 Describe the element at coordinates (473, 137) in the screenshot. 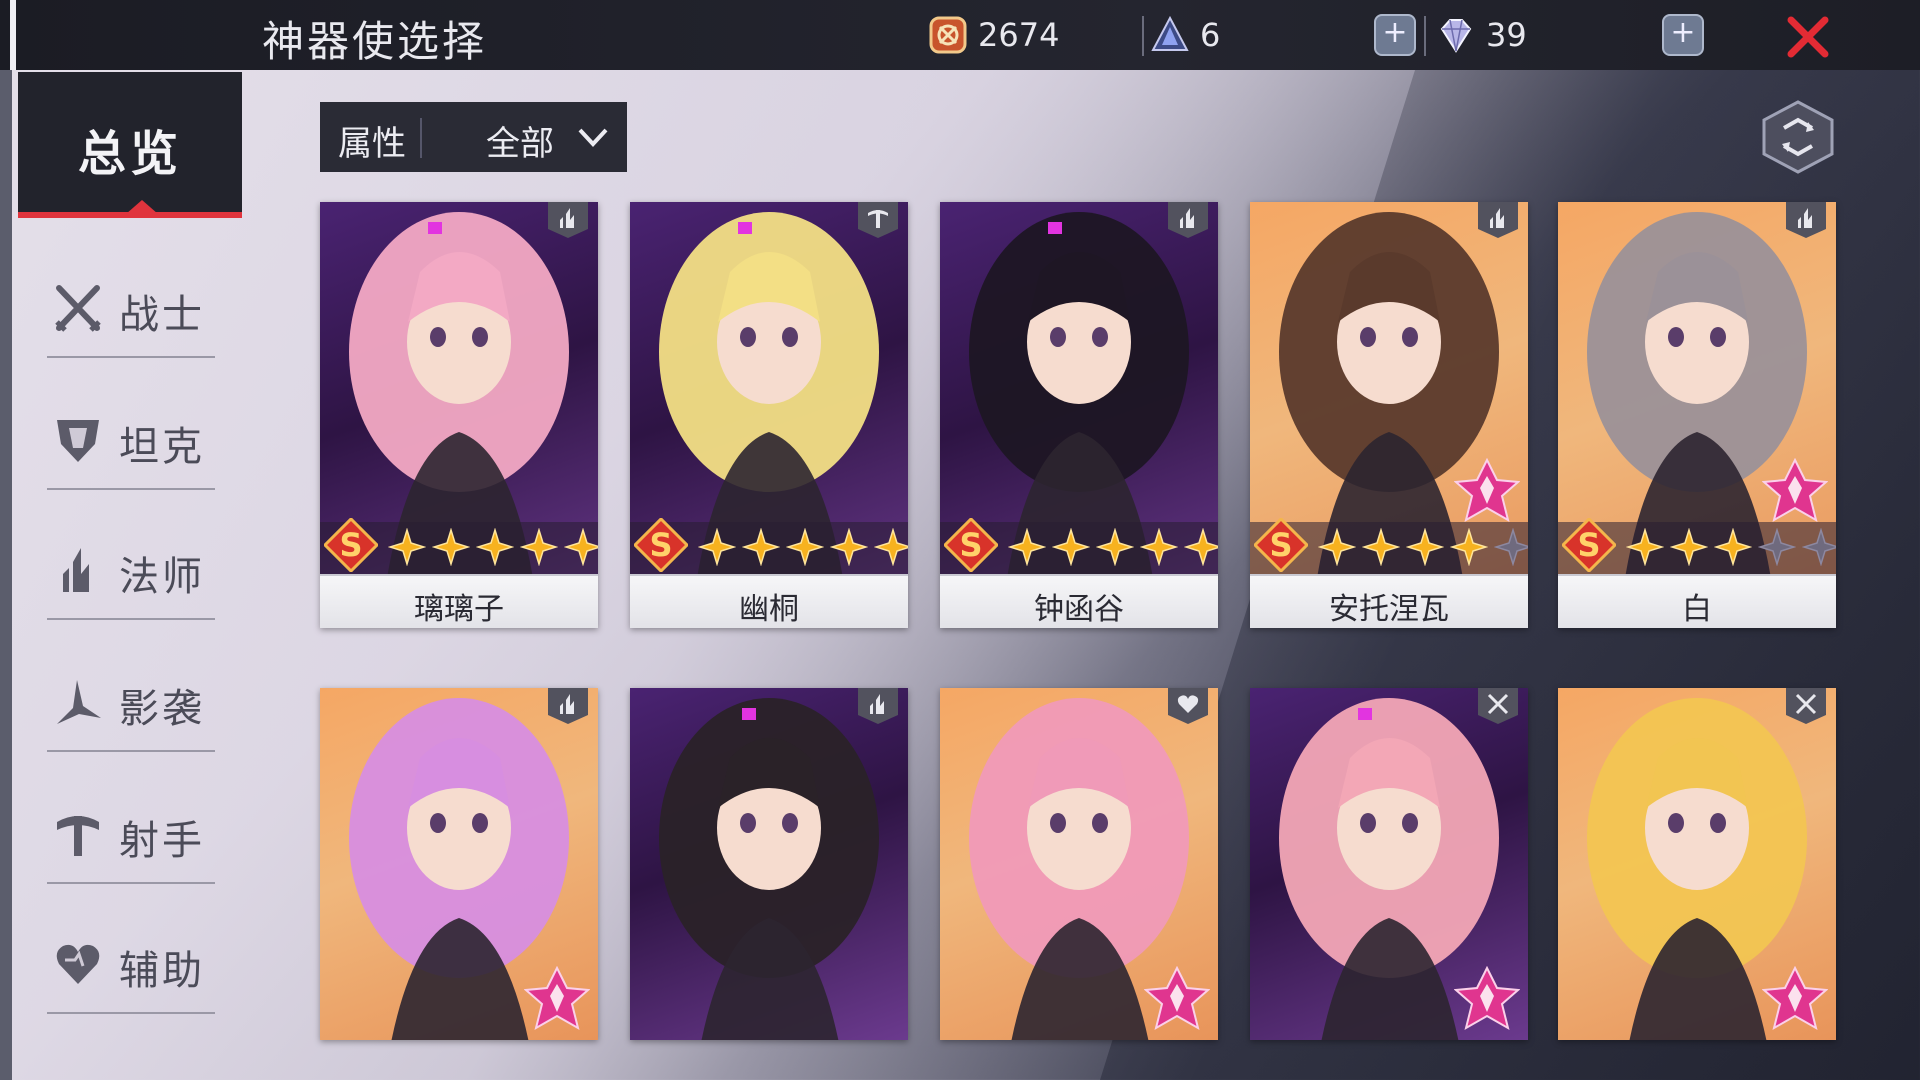

I see `attribute-filter-dropdown: 属性 全部` at that location.